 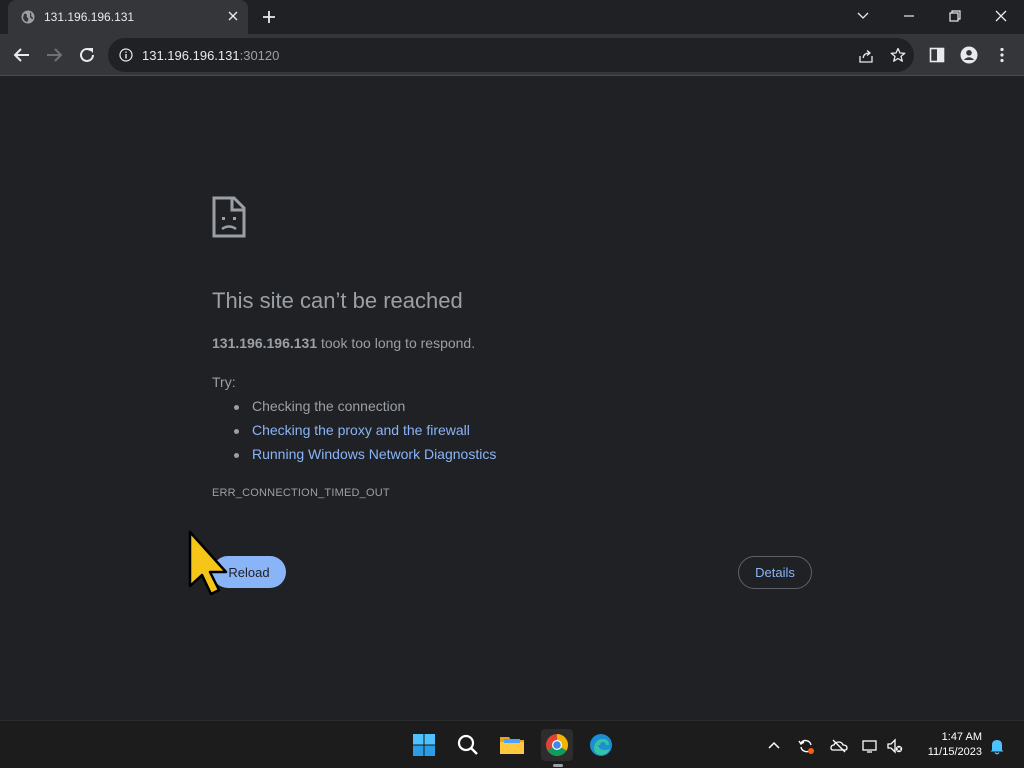 I want to click on reload-icon, so click(x=87, y=55).